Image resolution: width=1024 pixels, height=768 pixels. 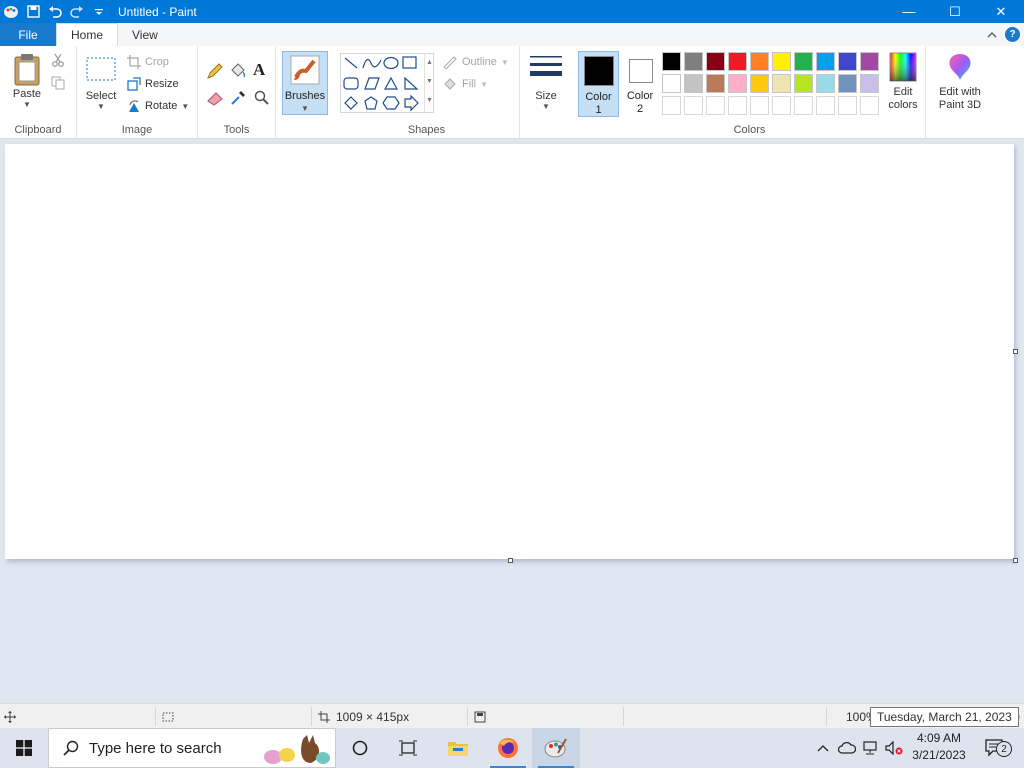 I want to click on tab-view: View, so click(x=145, y=34).